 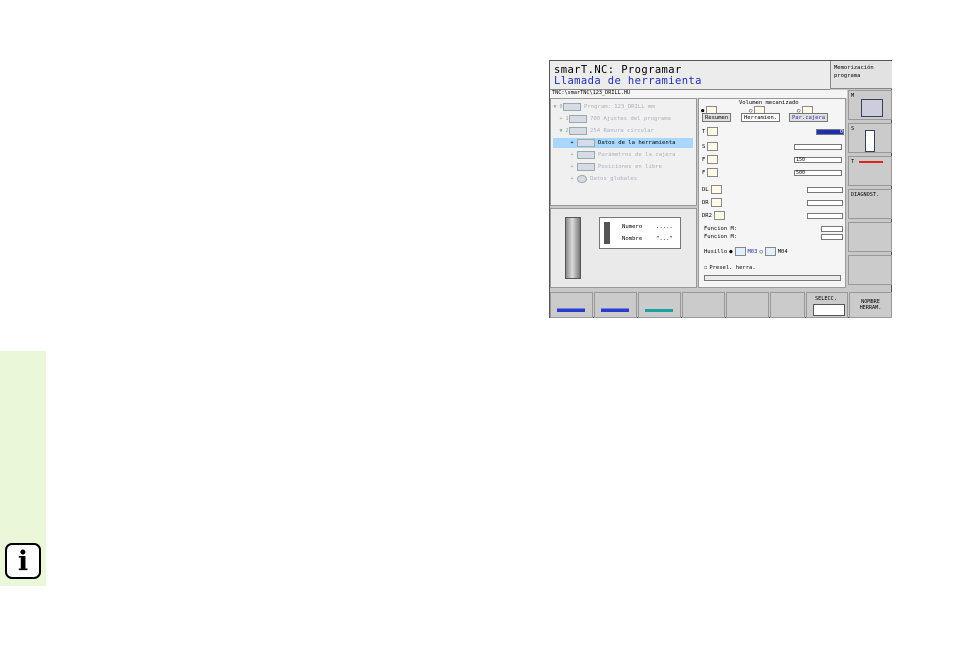 I want to click on softkey-tool-name: NOMBRE HERRAM., so click(x=870, y=305).